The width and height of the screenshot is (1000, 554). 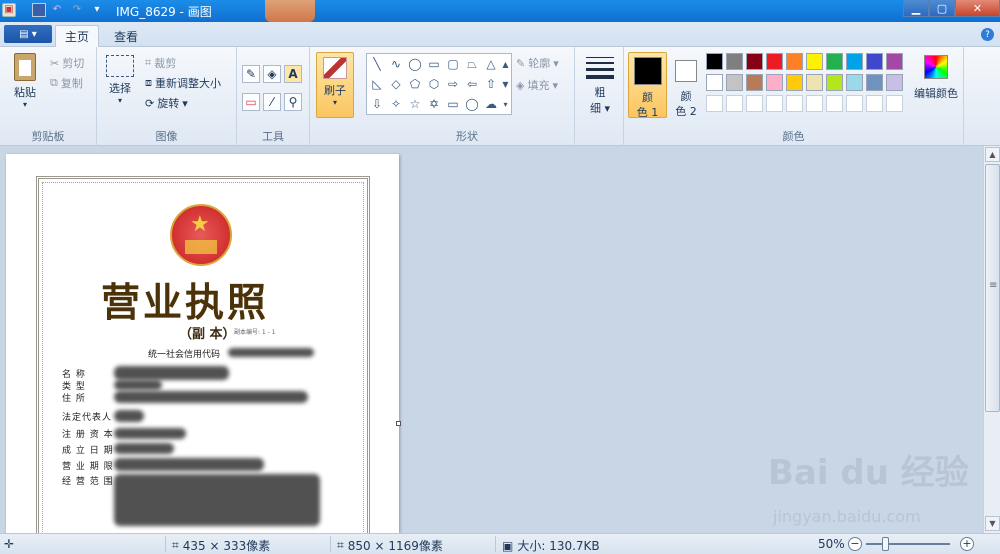 I want to click on right-arrow-shape-icon: ⇨, so click(x=453, y=84).